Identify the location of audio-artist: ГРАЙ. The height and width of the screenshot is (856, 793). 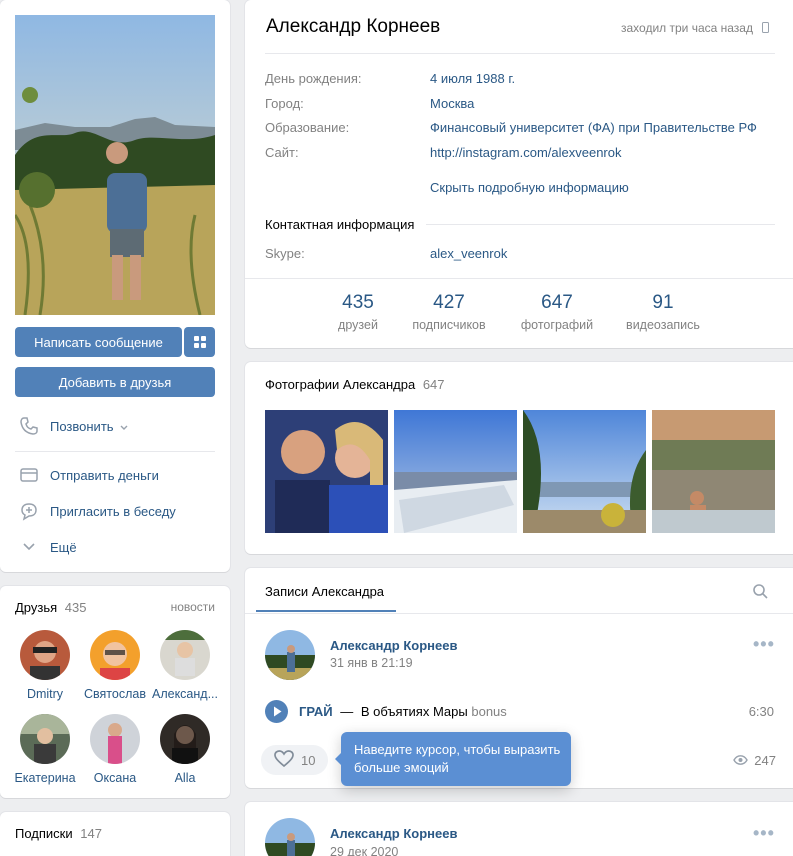
(316, 711).